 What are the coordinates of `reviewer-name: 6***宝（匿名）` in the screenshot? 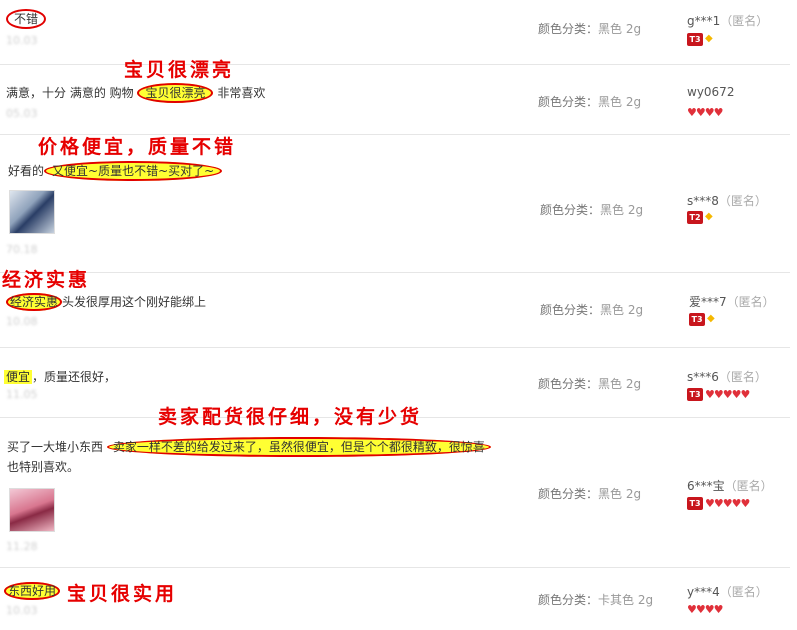 It's located at (730, 485).